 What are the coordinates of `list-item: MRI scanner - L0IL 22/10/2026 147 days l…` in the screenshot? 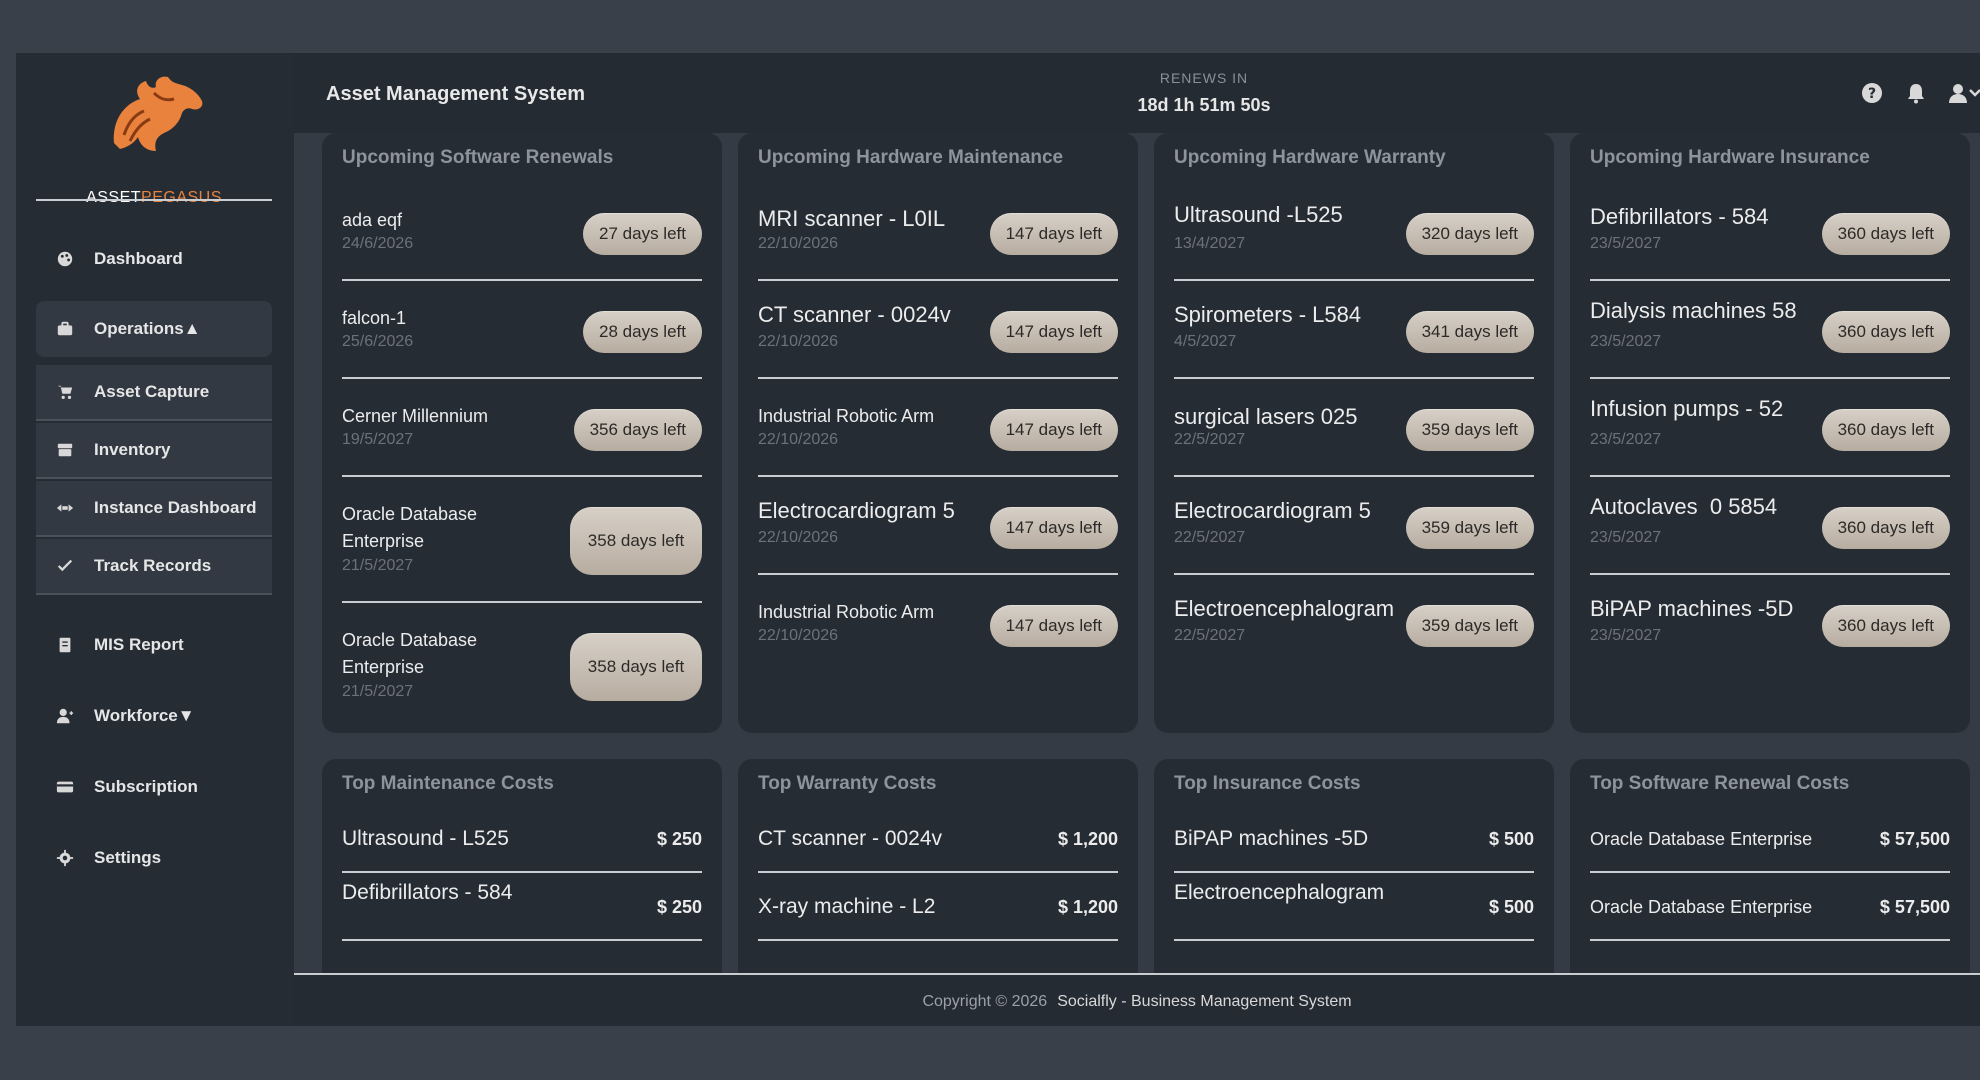 It's located at (938, 232).